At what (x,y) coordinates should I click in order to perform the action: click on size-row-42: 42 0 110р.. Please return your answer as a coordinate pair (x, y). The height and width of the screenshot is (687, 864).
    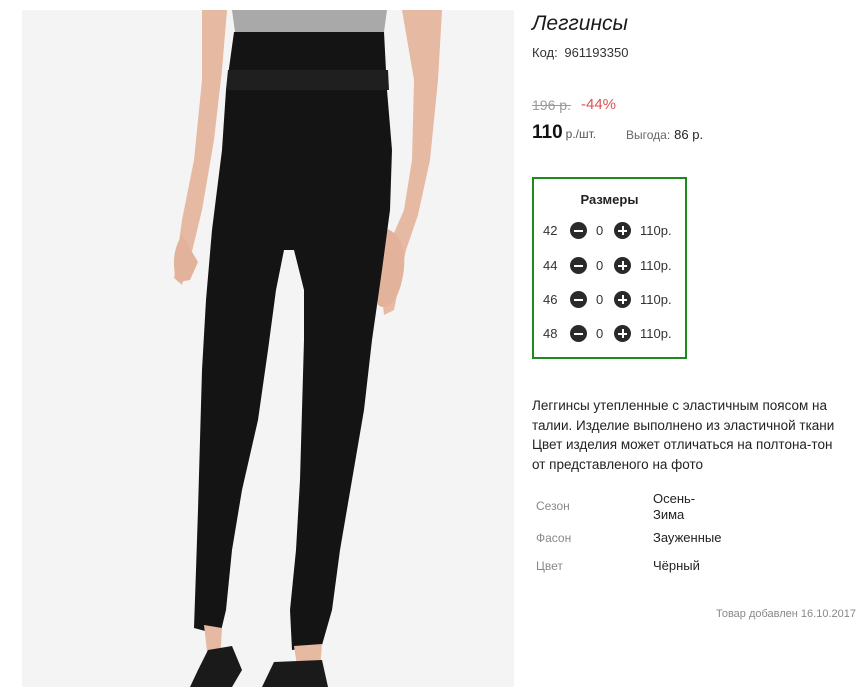
    Looking at the image, I should click on (609, 231).